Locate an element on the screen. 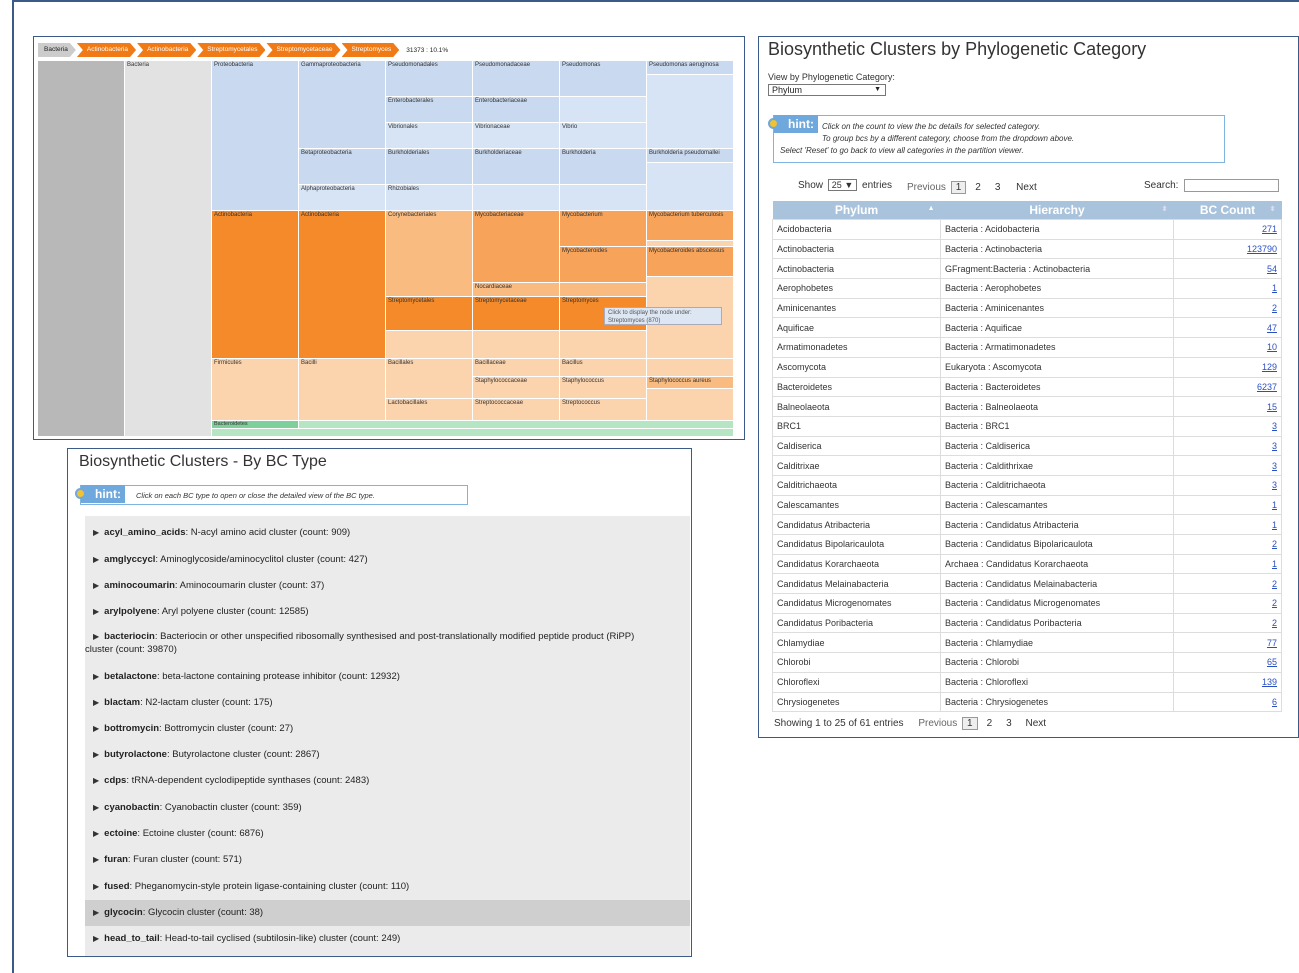 This screenshot has height=973, width=1299. treemap-node: Bacteroidetes is located at coordinates (255, 425).